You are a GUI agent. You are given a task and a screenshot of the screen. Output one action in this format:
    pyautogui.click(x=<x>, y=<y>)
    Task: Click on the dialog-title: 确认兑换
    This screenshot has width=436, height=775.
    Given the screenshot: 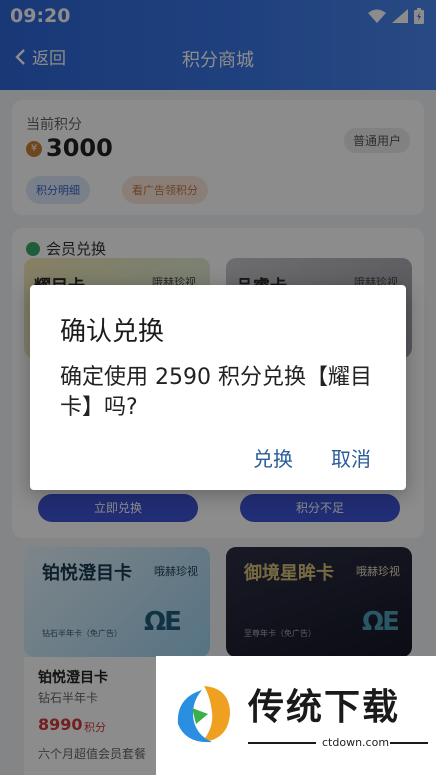 What is the action you would take?
    pyautogui.click(x=112, y=332)
    